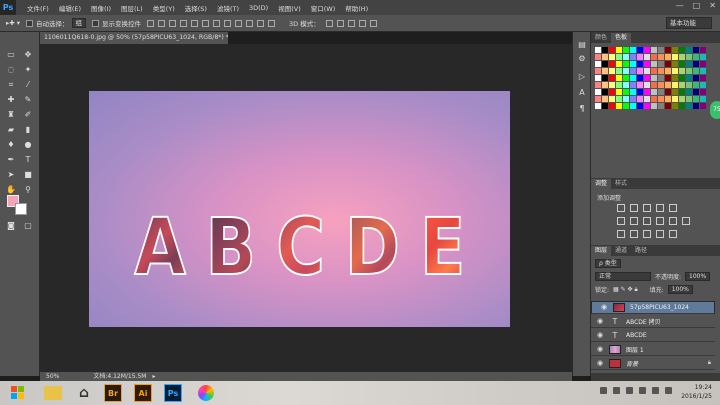 This screenshot has height=405, width=720. Describe the element at coordinates (673, 234) in the screenshot. I see `gradient-map-icon` at that location.